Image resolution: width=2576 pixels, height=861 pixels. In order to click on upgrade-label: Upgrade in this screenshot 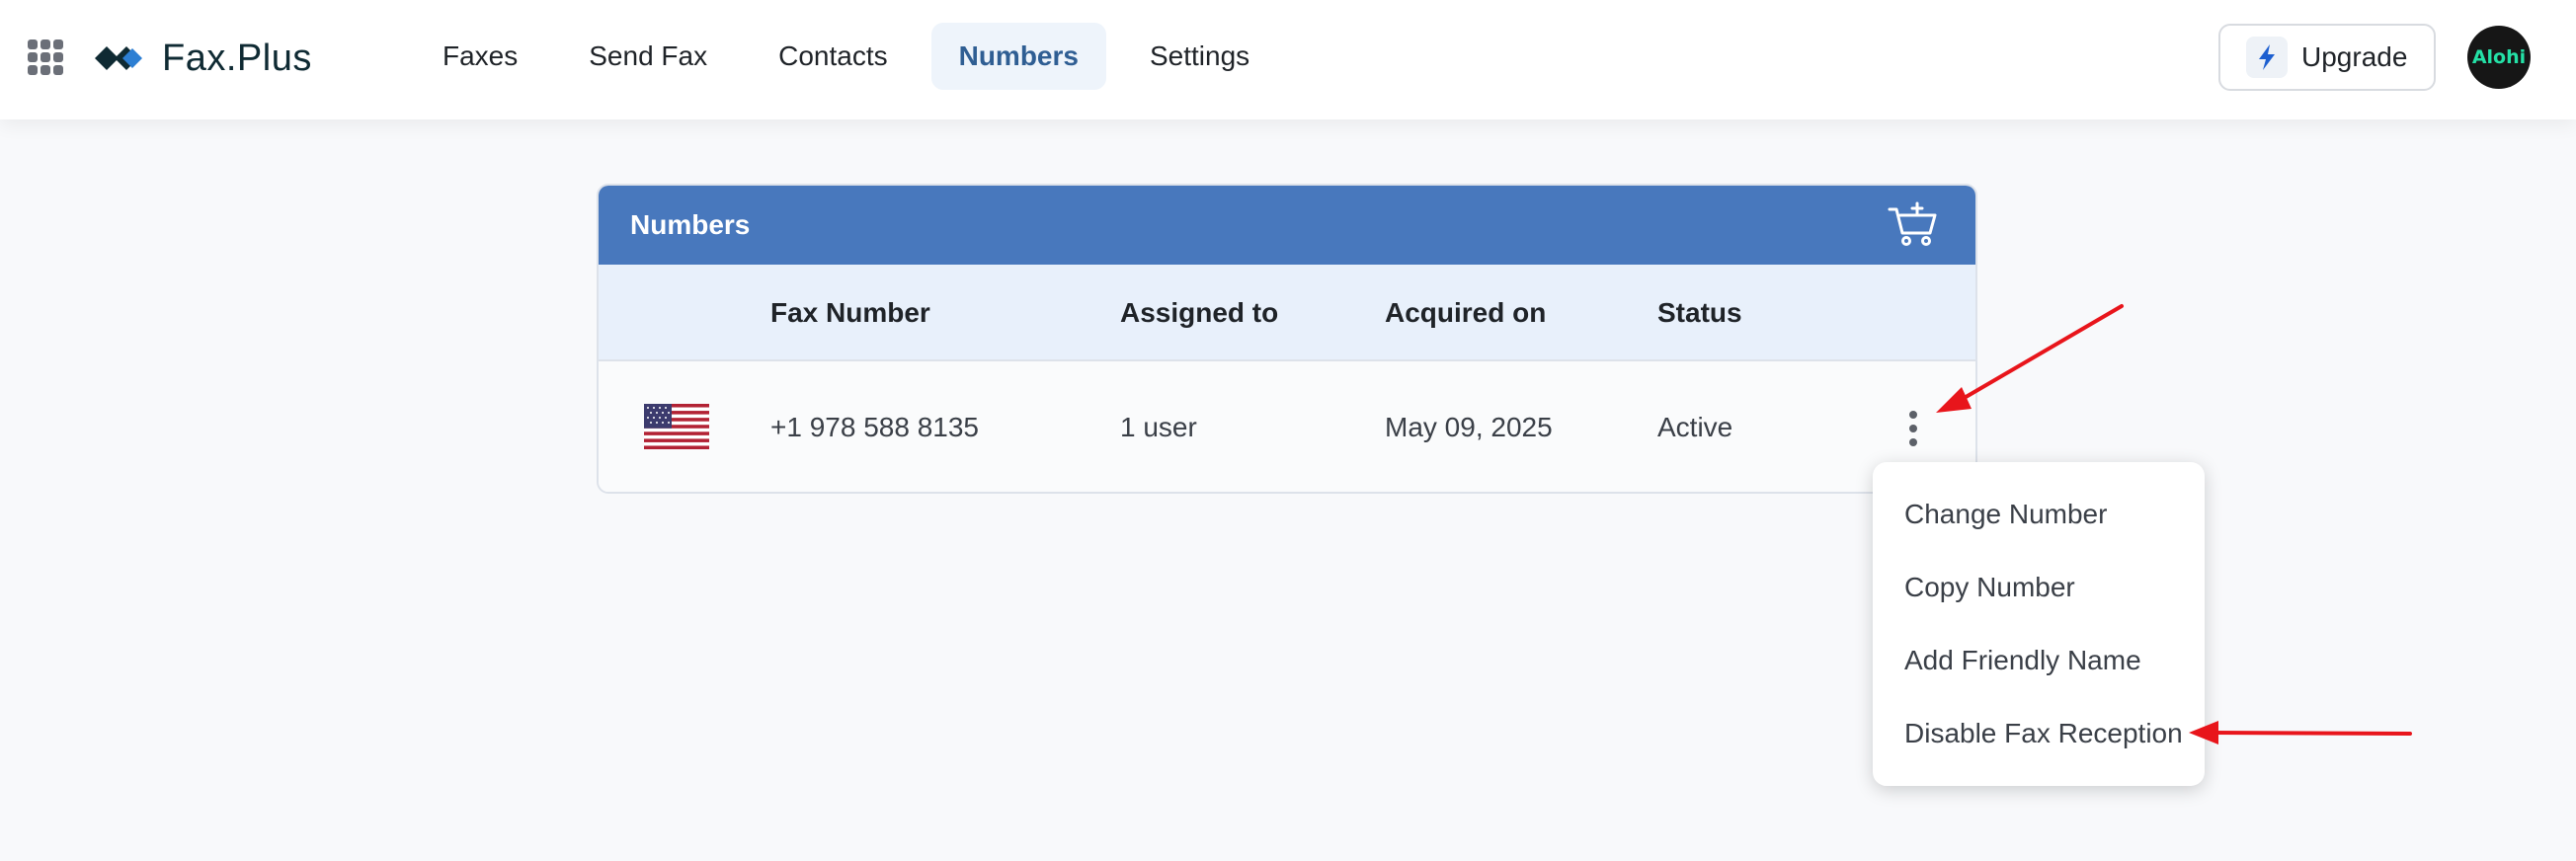, I will do `click(2354, 56)`.